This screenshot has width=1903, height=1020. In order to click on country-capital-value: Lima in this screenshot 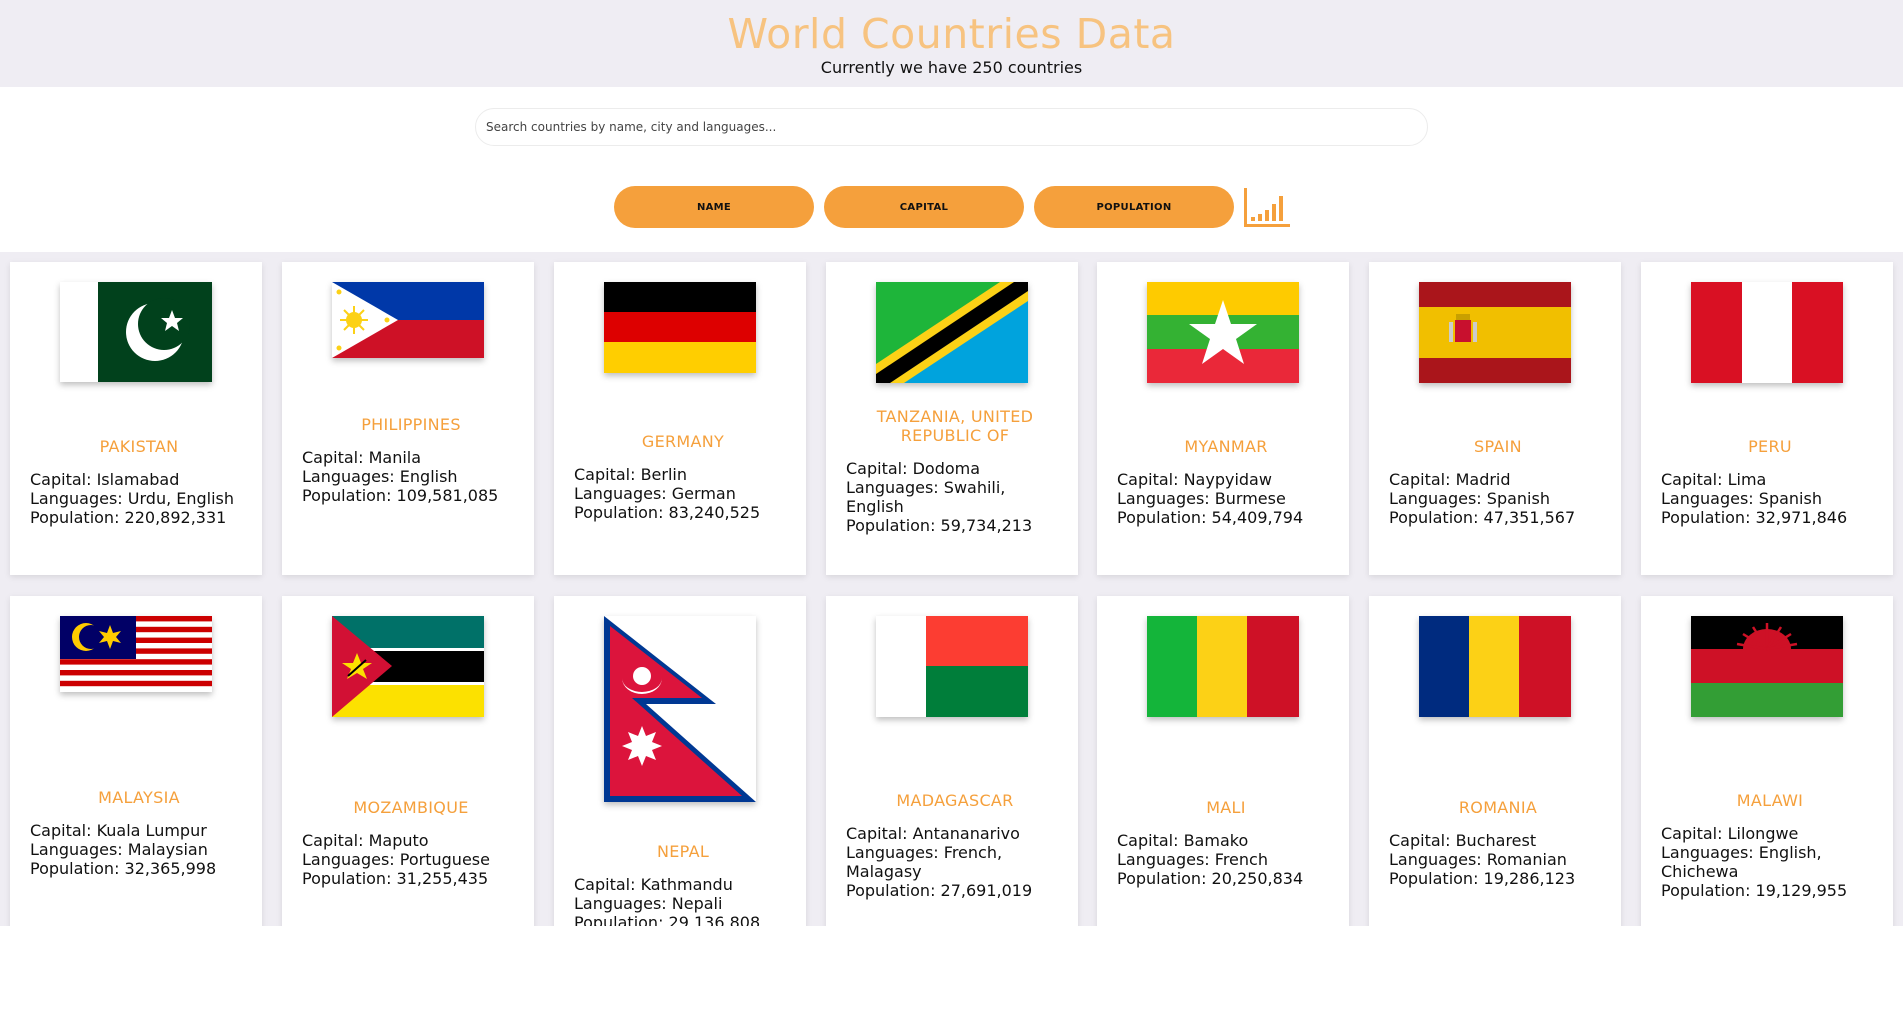, I will do `click(1747, 479)`.